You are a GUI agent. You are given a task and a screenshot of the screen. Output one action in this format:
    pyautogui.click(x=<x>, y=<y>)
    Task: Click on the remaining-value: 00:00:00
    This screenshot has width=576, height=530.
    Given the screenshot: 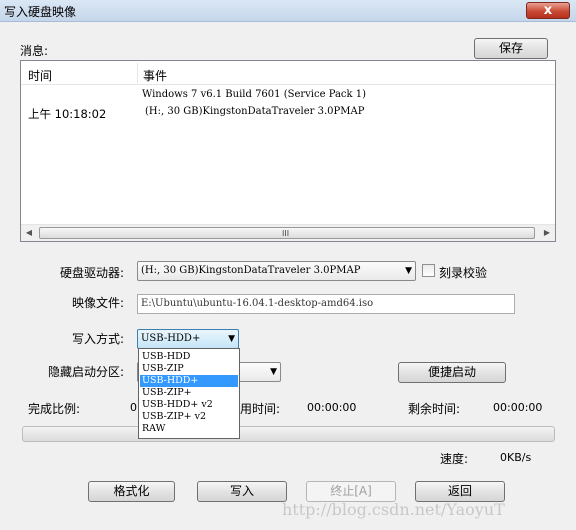 What is the action you would take?
    pyautogui.click(x=518, y=407)
    